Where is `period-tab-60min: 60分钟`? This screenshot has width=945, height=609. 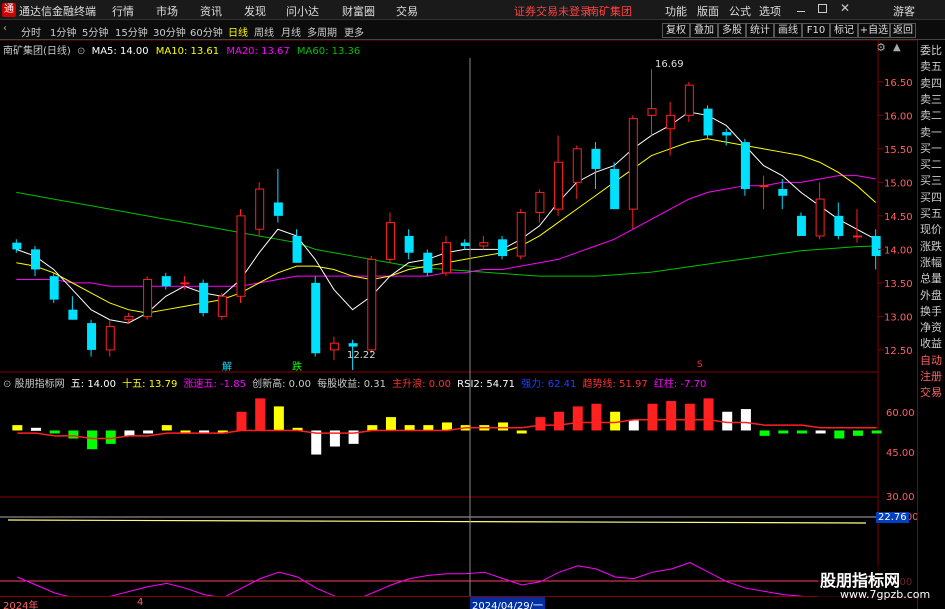
period-tab-60min: 60分钟 is located at coordinates (206, 31).